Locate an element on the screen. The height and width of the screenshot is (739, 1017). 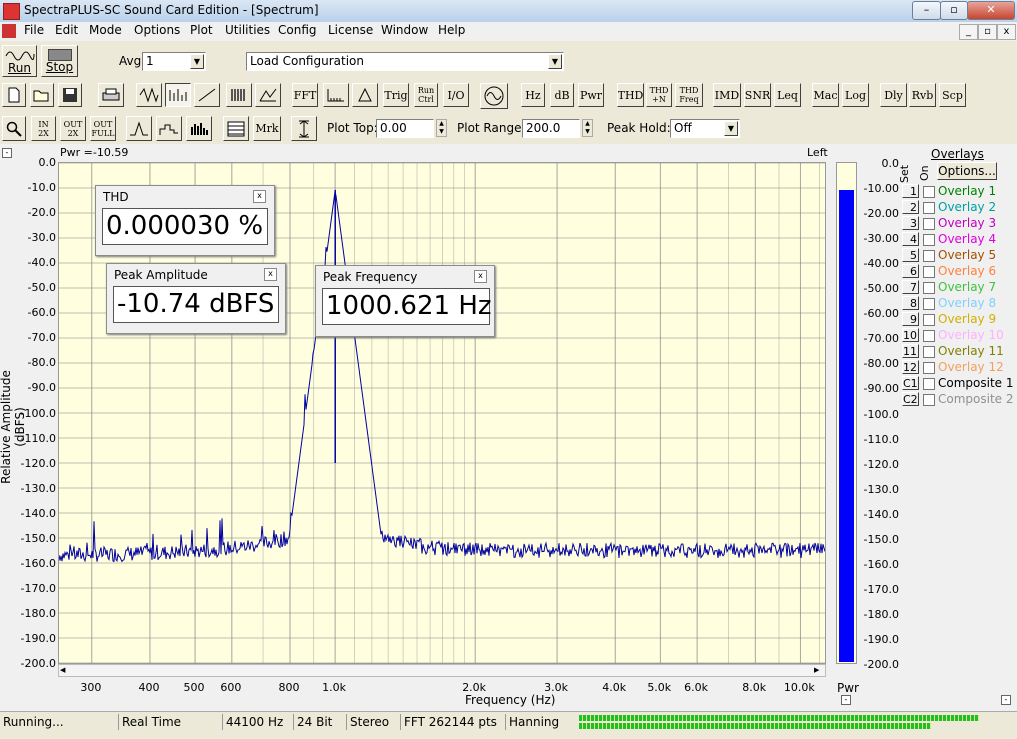
peak-amplitude-window: Peak Amplitude x -10.74 dBFS is located at coordinates (196, 298).